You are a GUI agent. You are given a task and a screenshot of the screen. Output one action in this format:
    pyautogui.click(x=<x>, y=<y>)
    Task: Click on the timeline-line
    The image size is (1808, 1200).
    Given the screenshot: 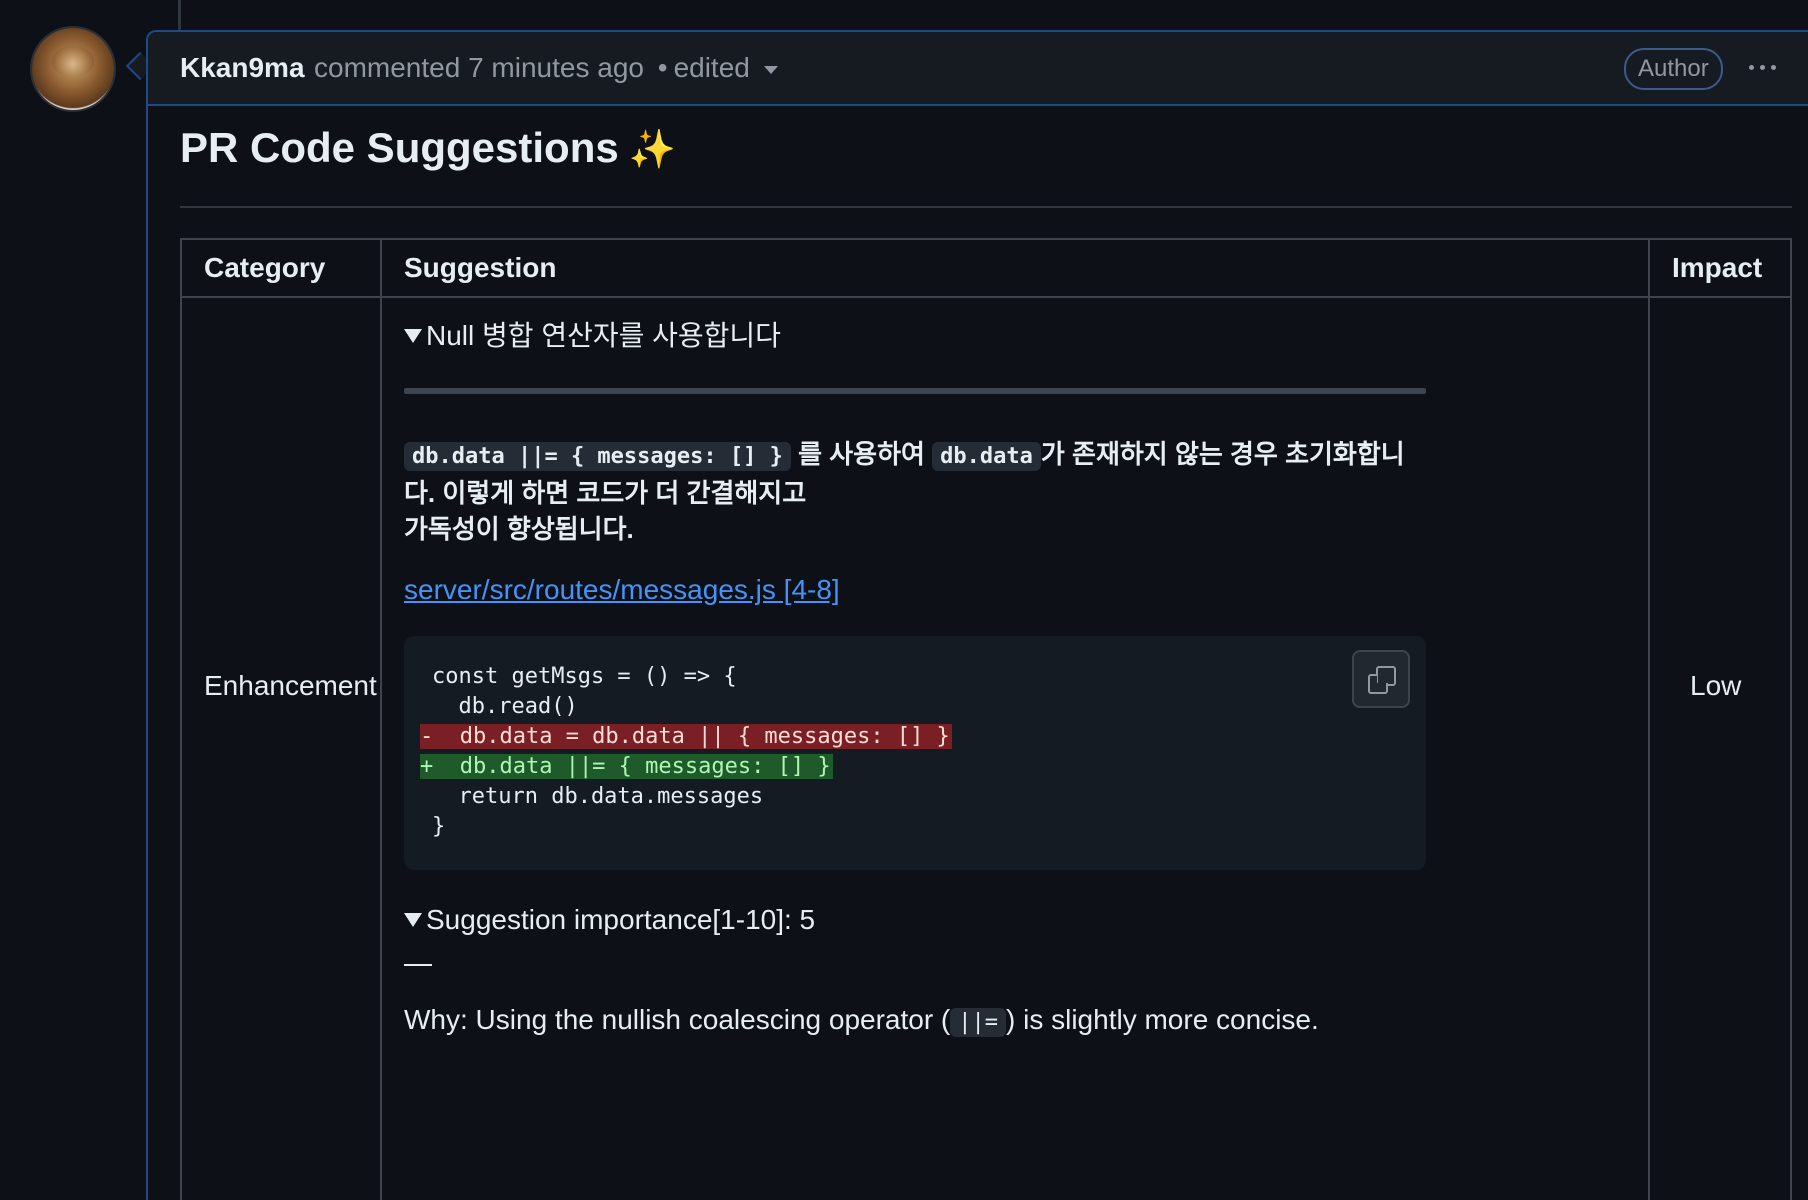 What is the action you would take?
    pyautogui.click(x=179, y=15)
    